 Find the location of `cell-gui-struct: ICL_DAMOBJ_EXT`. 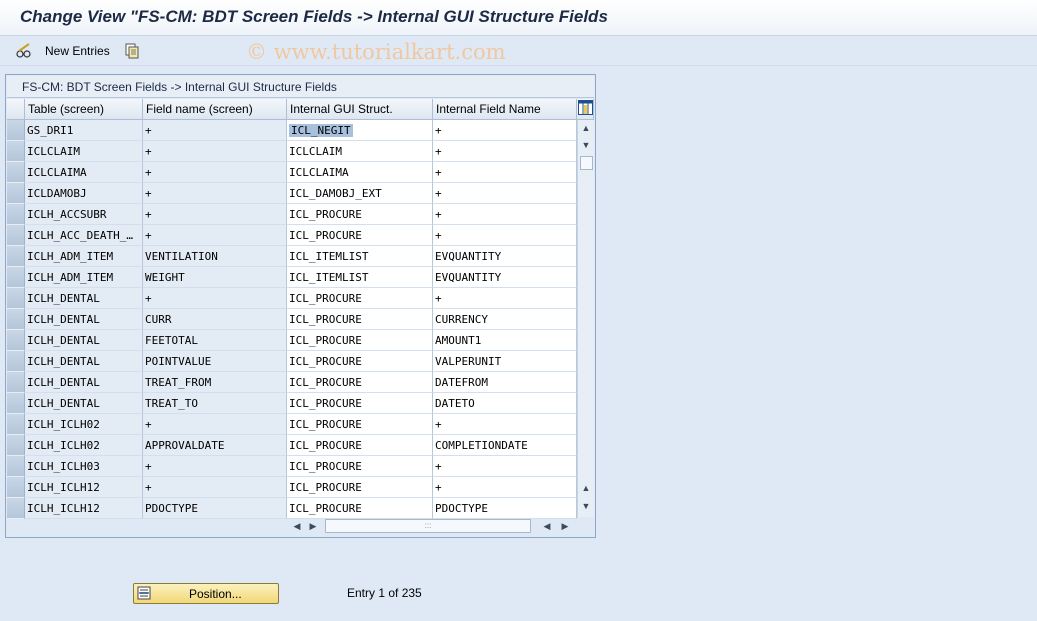

cell-gui-struct: ICL_DAMOBJ_EXT is located at coordinates (360, 193).